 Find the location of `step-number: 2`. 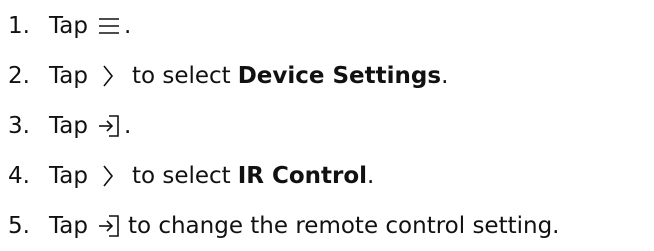

step-number: 2 is located at coordinates (26, 76).